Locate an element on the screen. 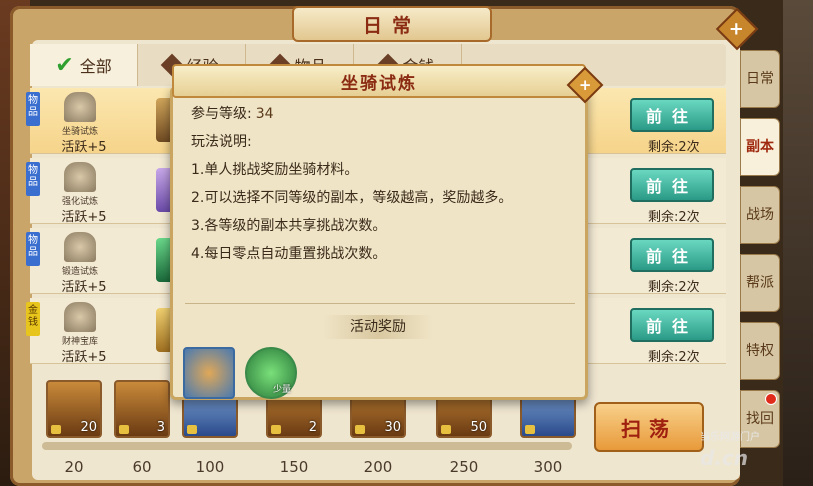 The height and width of the screenshot is (486, 813). tab-battlefield: 战场 is located at coordinates (760, 215).